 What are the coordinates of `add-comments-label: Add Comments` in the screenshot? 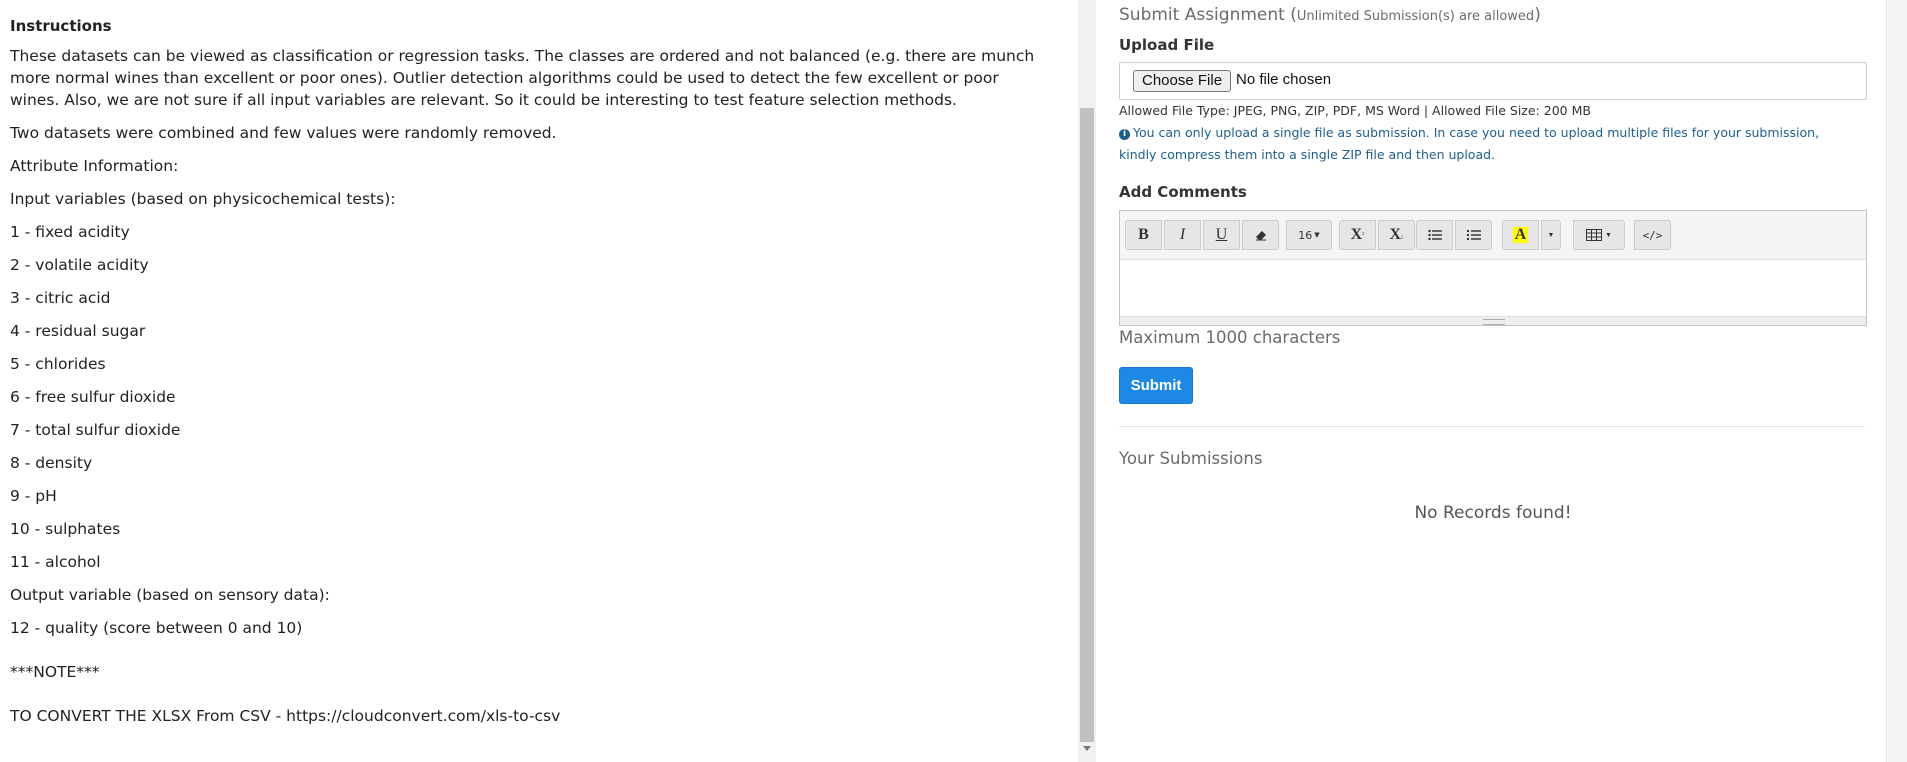 It's located at (1183, 192).